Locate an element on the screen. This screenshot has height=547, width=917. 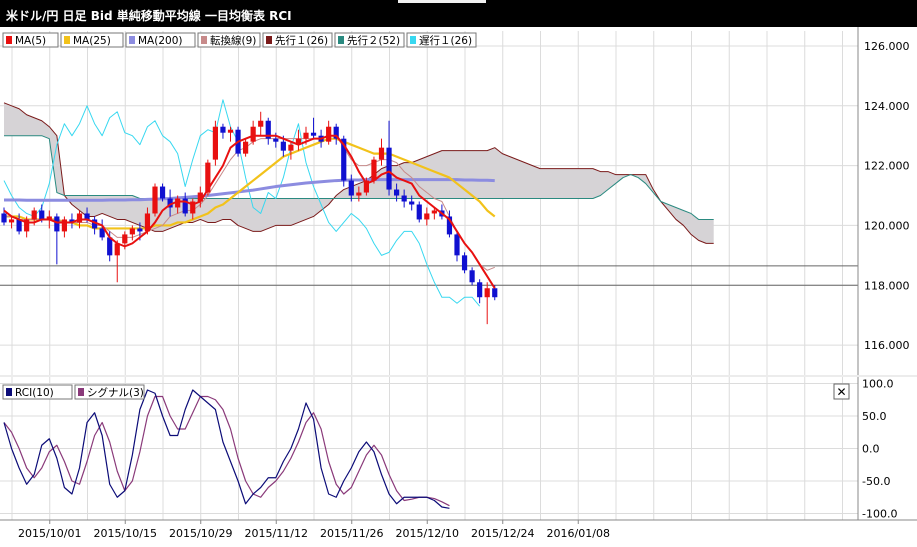
y-tick-label: 116.000 is located at coordinates (887, 345).